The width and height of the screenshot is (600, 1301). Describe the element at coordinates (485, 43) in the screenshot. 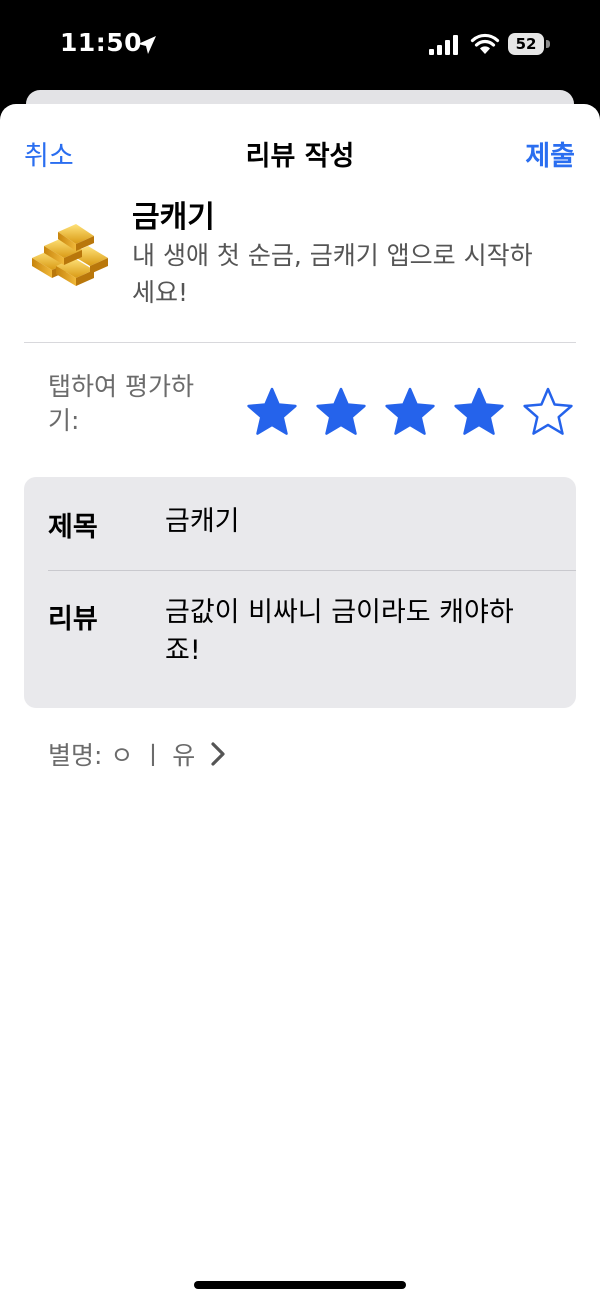

I see `wifi-icon` at that location.